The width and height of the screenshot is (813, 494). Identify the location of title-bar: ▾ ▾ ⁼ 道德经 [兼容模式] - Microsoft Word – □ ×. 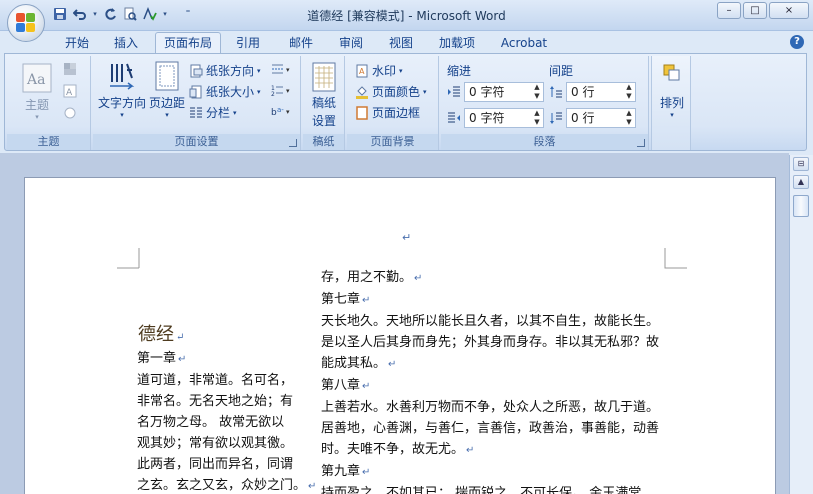
(406, 15).